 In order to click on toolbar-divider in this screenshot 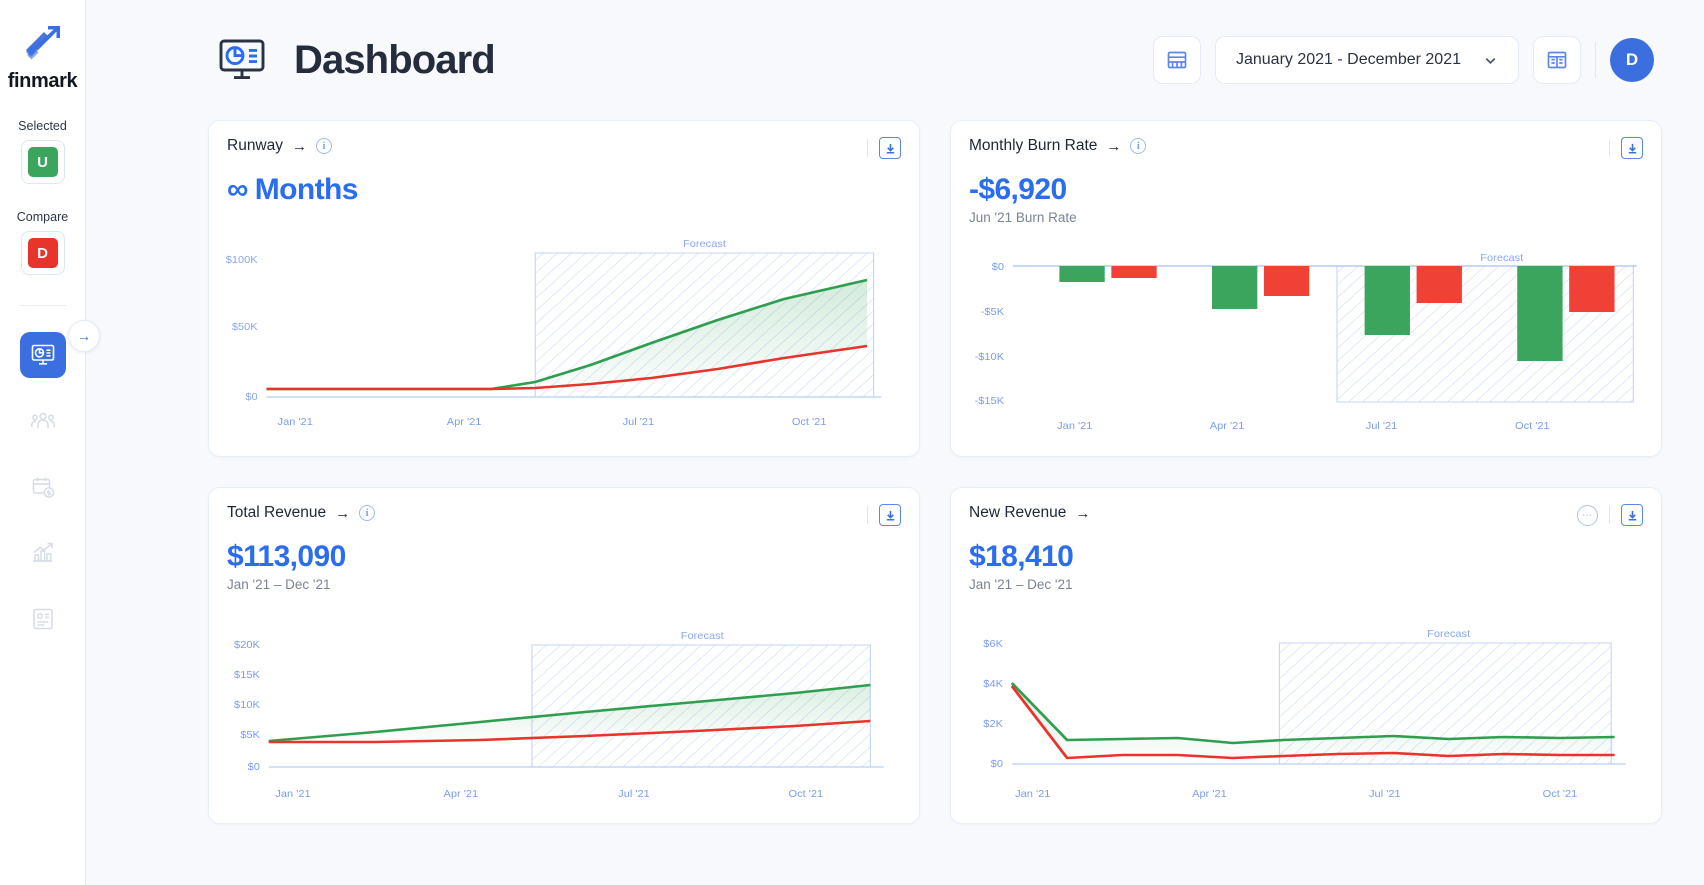, I will do `click(1595, 60)`.